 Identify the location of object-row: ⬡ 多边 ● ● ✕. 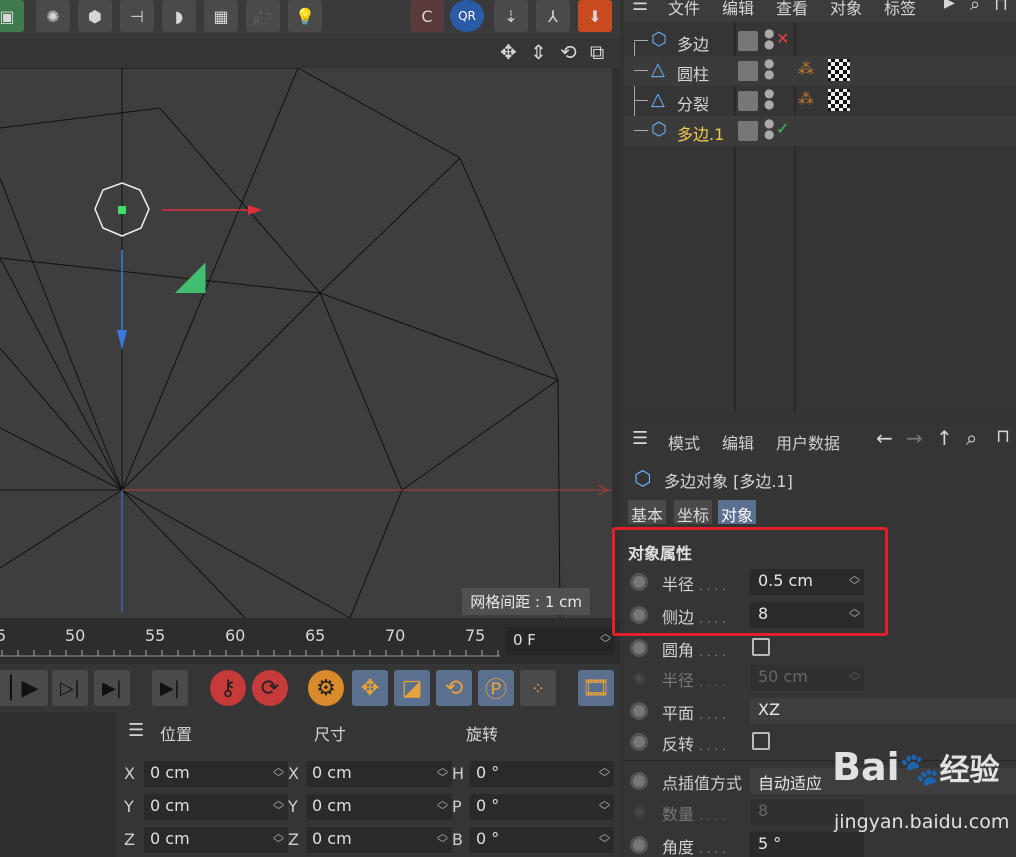
(820, 41).